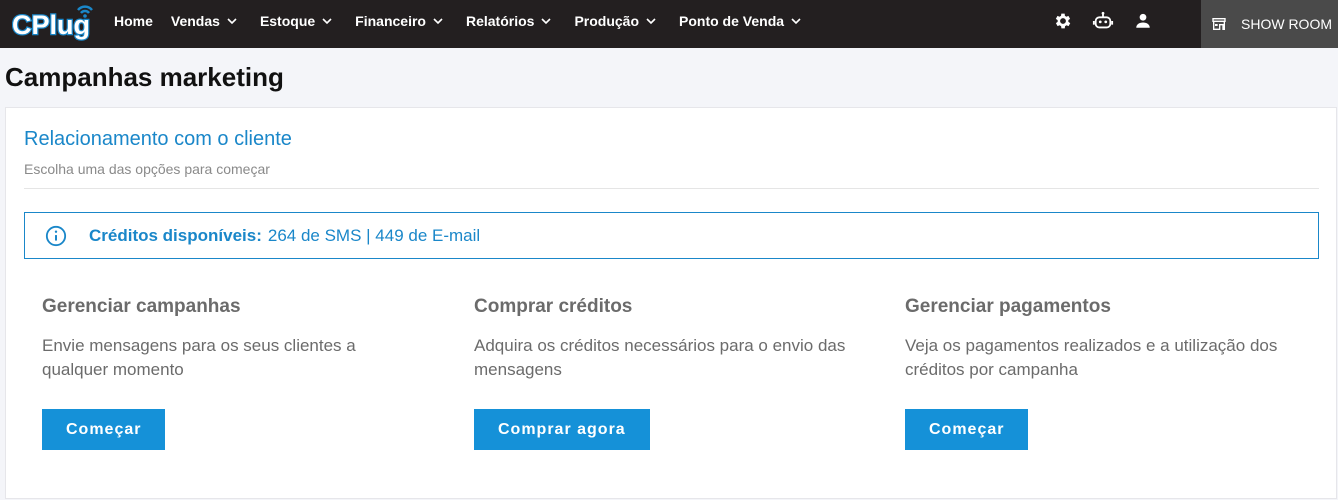 The height and width of the screenshot is (500, 1338). Describe the element at coordinates (104, 429) in the screenshot. I see `start-campaigns-button: Começar` at that location.